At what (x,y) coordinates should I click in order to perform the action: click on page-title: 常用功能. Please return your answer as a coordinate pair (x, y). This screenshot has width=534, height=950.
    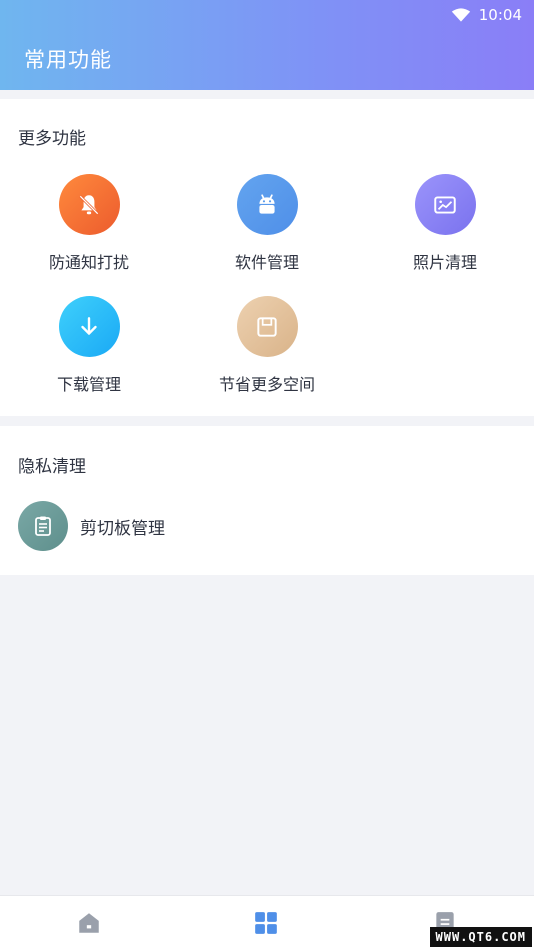
    Looking at the image, I should click on (68, 60).